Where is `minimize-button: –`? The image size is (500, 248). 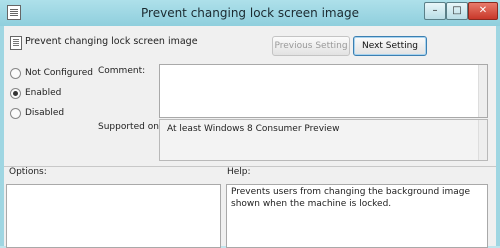 minimize-button: – is located at coordinates (435, 11).